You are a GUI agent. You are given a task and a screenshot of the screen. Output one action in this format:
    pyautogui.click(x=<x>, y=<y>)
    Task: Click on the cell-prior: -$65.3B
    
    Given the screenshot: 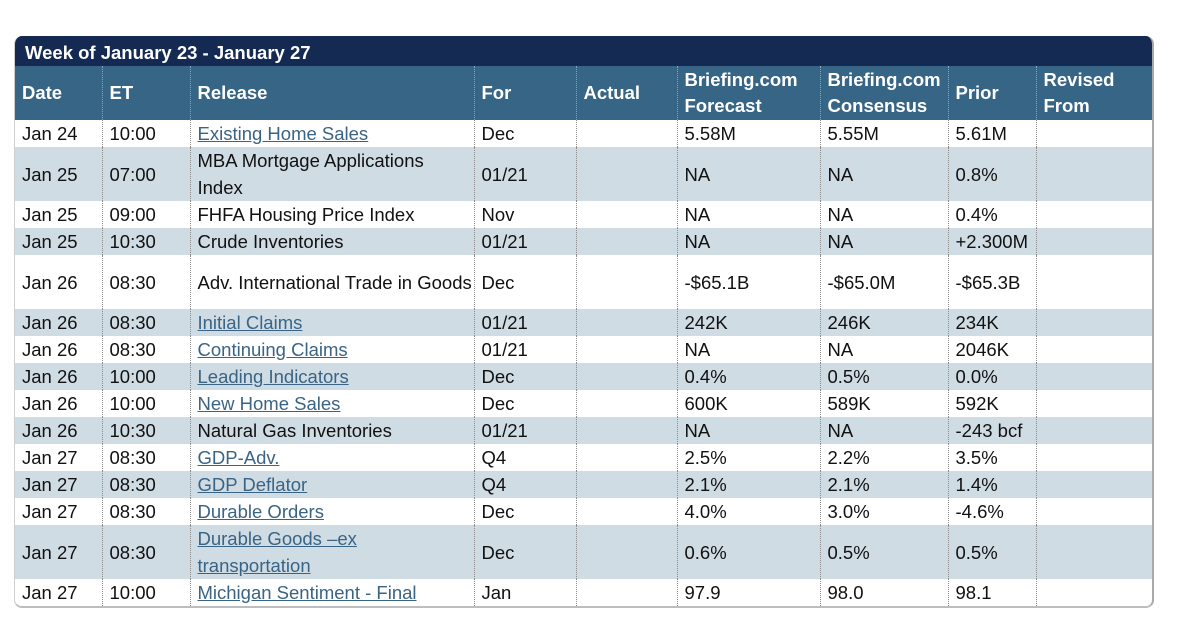 What is the action you would take?
    pyautogui.click(x=991, y=282)
    